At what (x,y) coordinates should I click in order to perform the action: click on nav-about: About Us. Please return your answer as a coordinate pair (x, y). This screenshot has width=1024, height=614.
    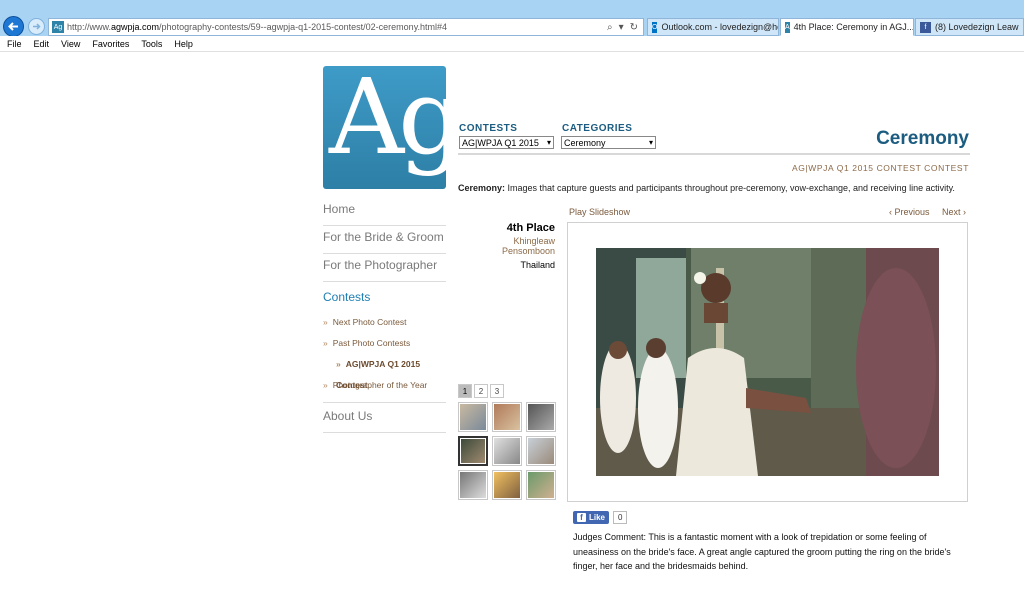
    Looking at the image, I should click on (384, 419).